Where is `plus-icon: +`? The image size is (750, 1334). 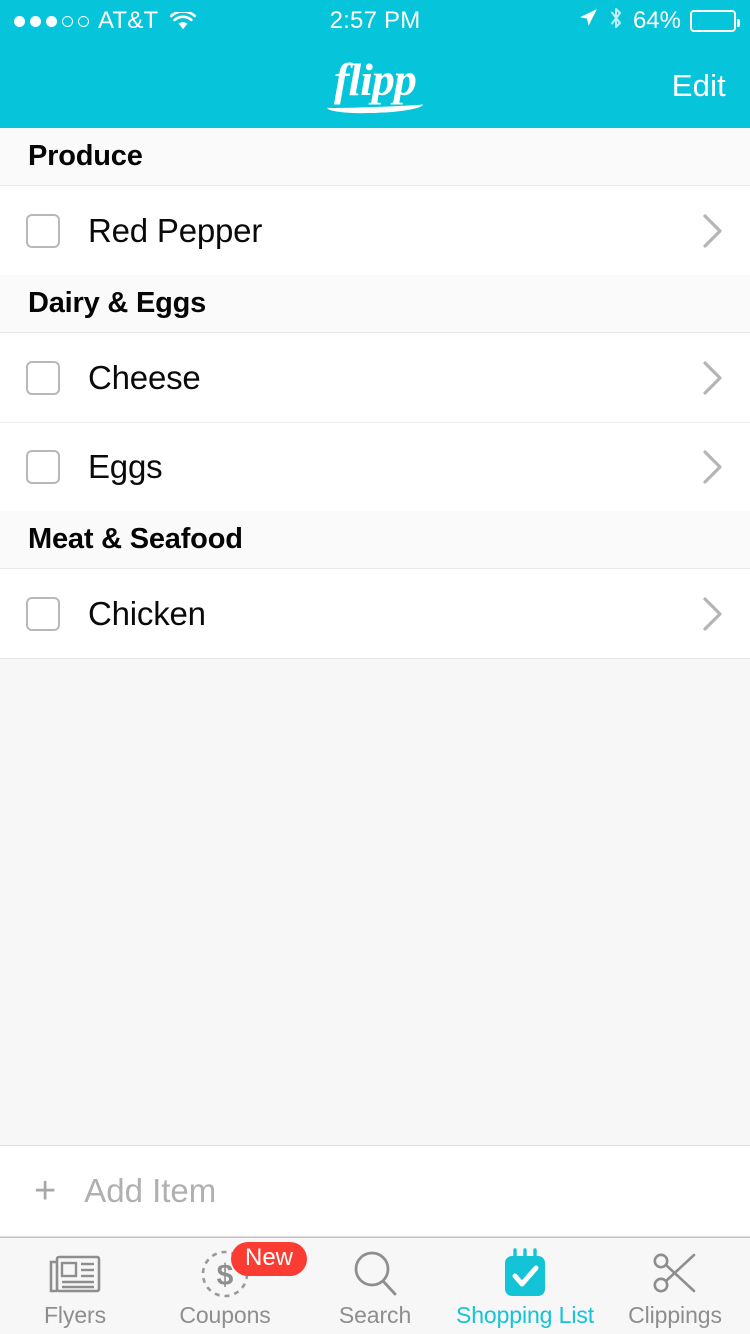 plus-icon: + is located at coordinates (45, 1191).